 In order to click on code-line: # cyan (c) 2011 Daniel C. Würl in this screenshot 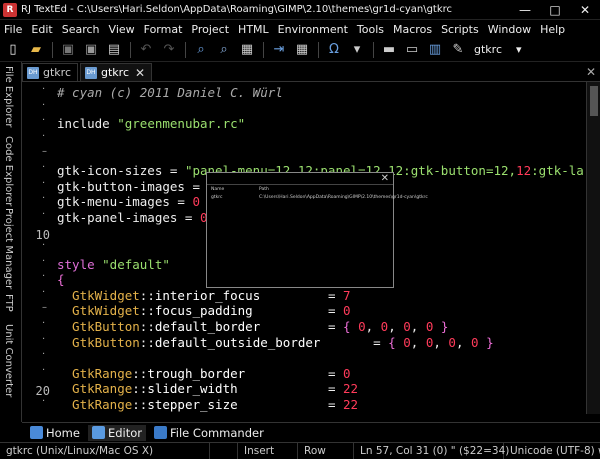, I will do `click(170, 92)`.